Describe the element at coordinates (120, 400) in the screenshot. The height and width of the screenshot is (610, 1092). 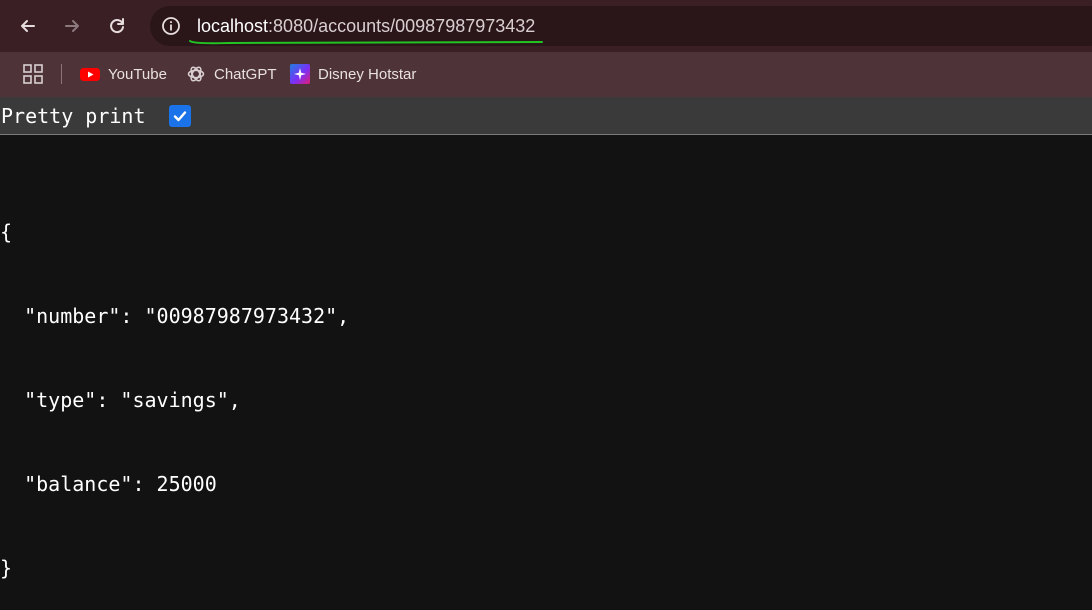
I see `json-line: "type": "savings",` at that location.